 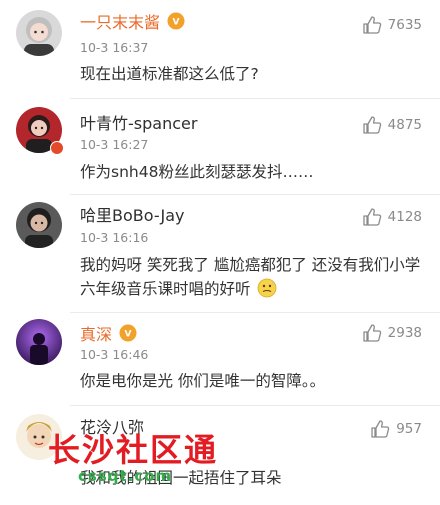 I want to click on like-count: 7635, so click(x=404, y=25).